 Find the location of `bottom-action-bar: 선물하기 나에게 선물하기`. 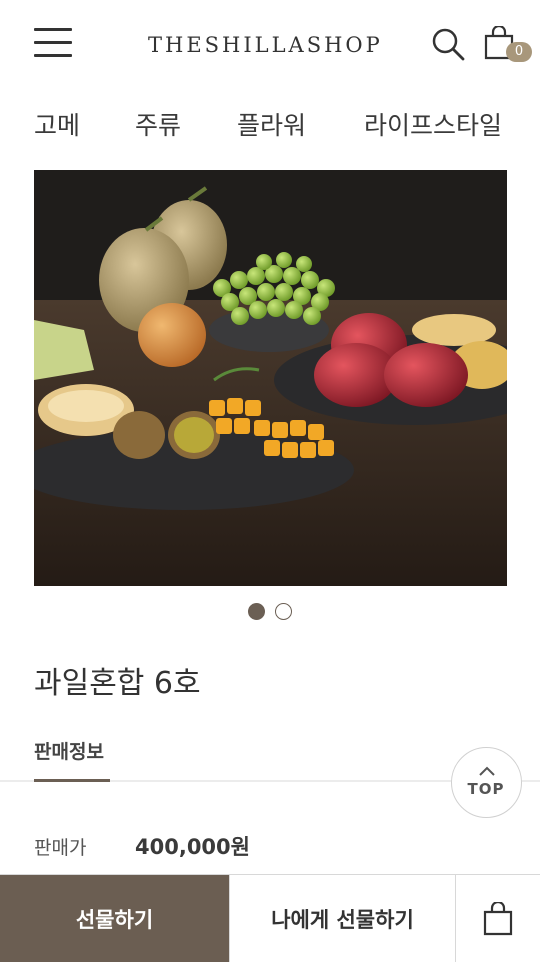

bottom-action-bar: 선물하기 나에게 선물하기 is located at coordinates (270, 918).